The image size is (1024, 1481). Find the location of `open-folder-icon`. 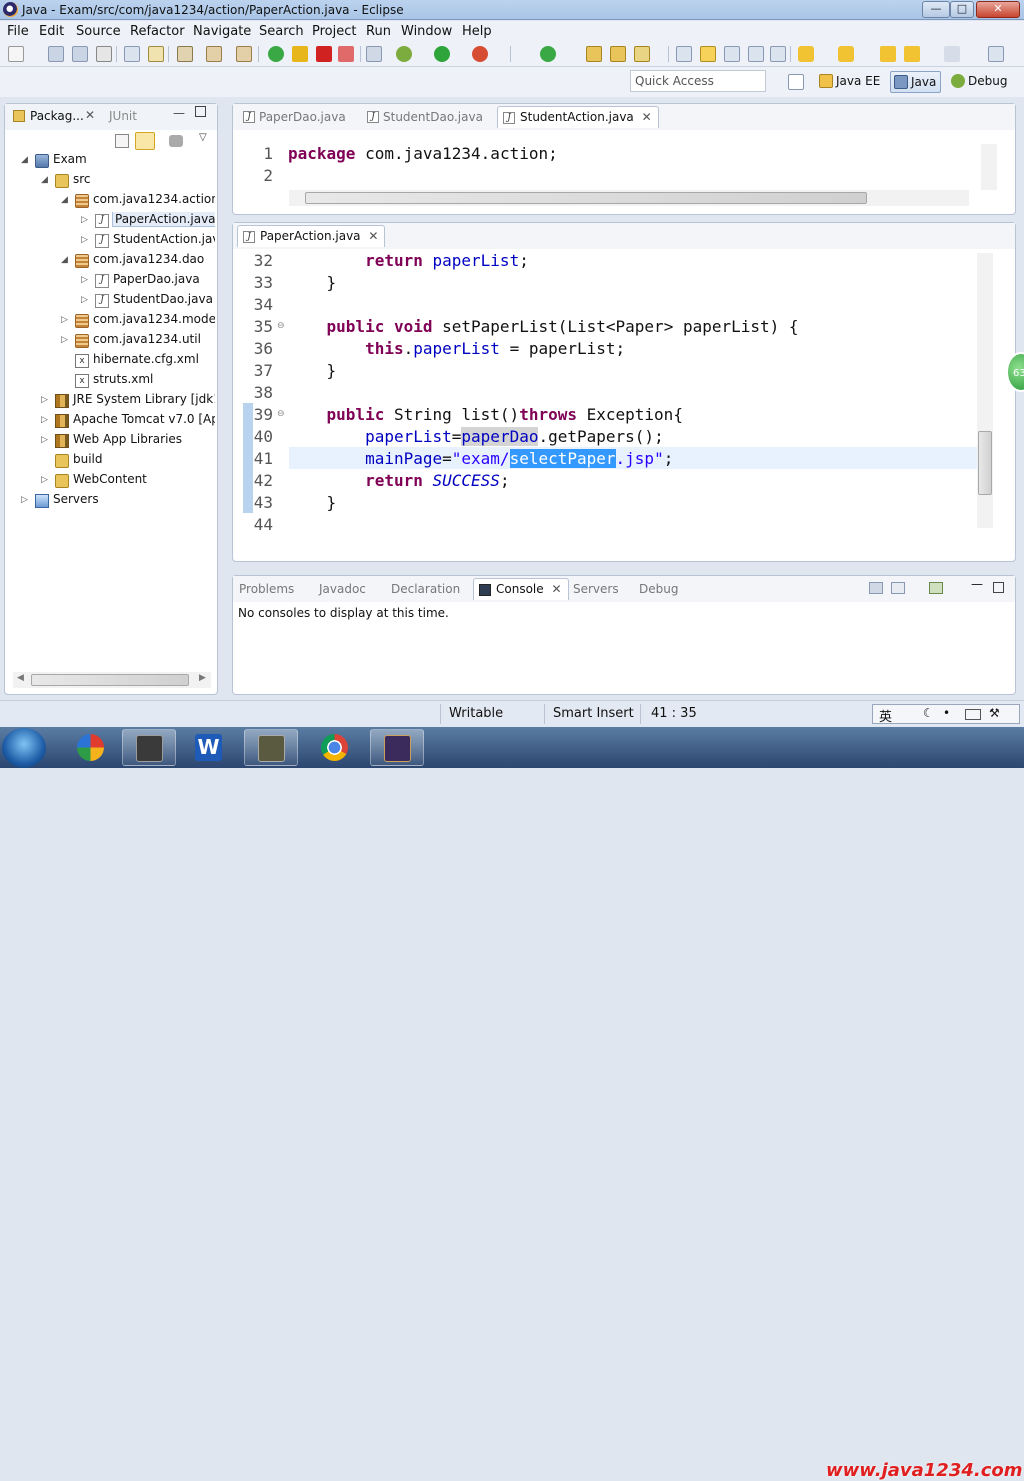

open-folder-icon is located at coordinates (594, 54).